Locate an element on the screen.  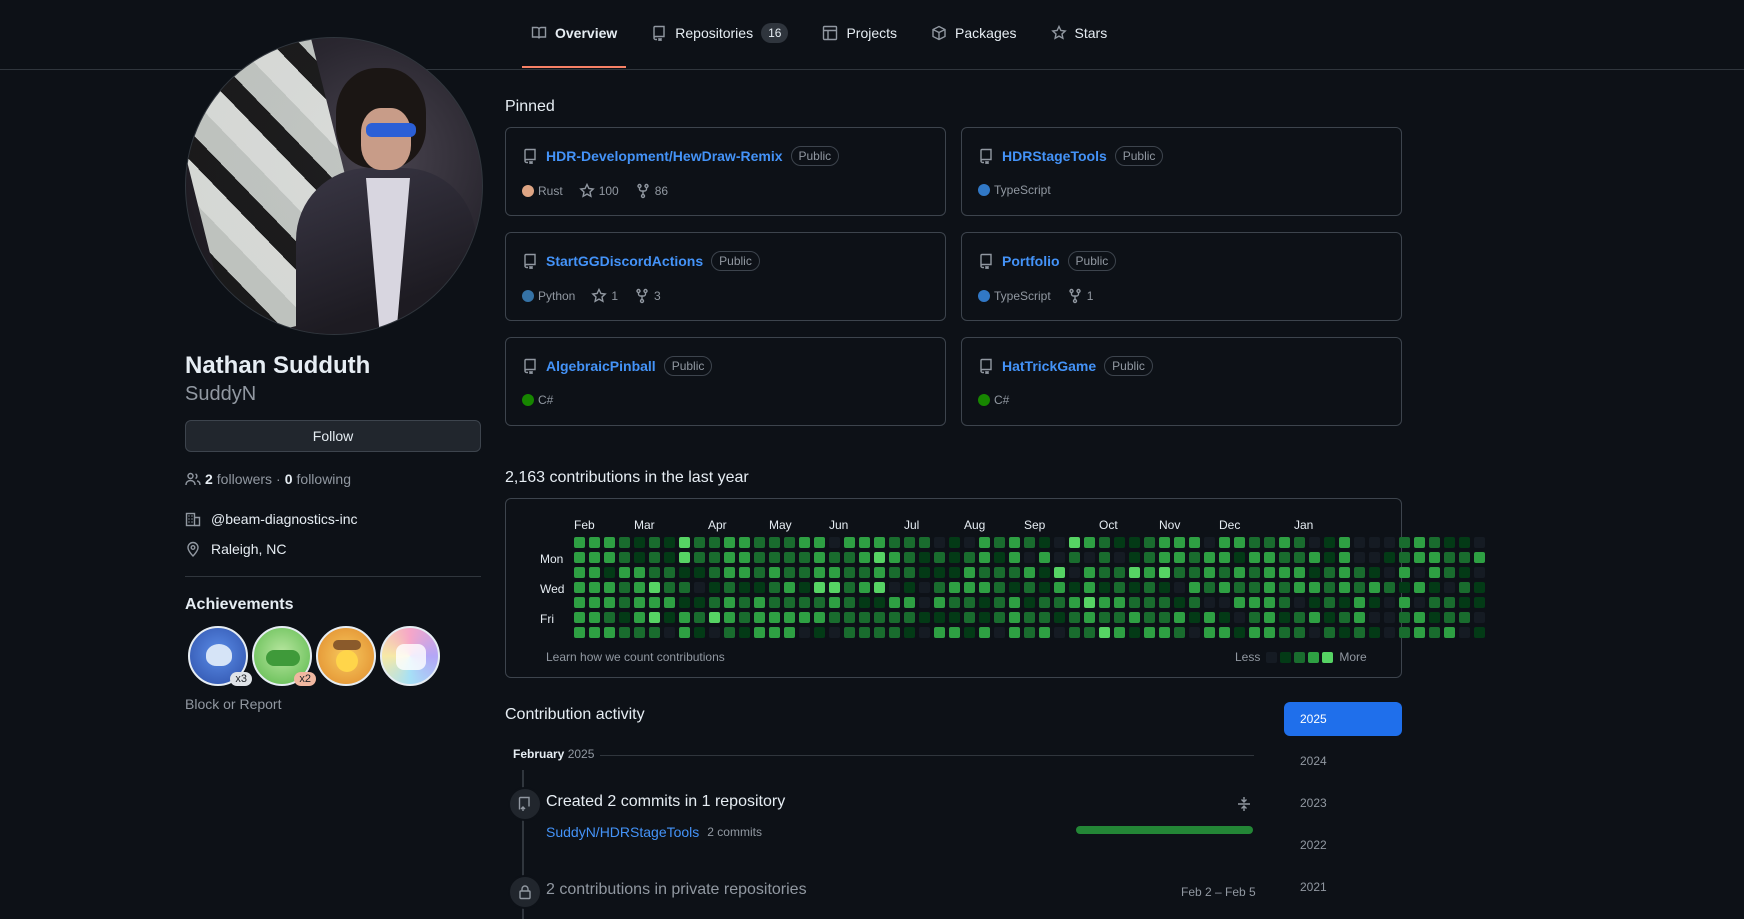
following-count: 0 is located at coordinates (289, 479).